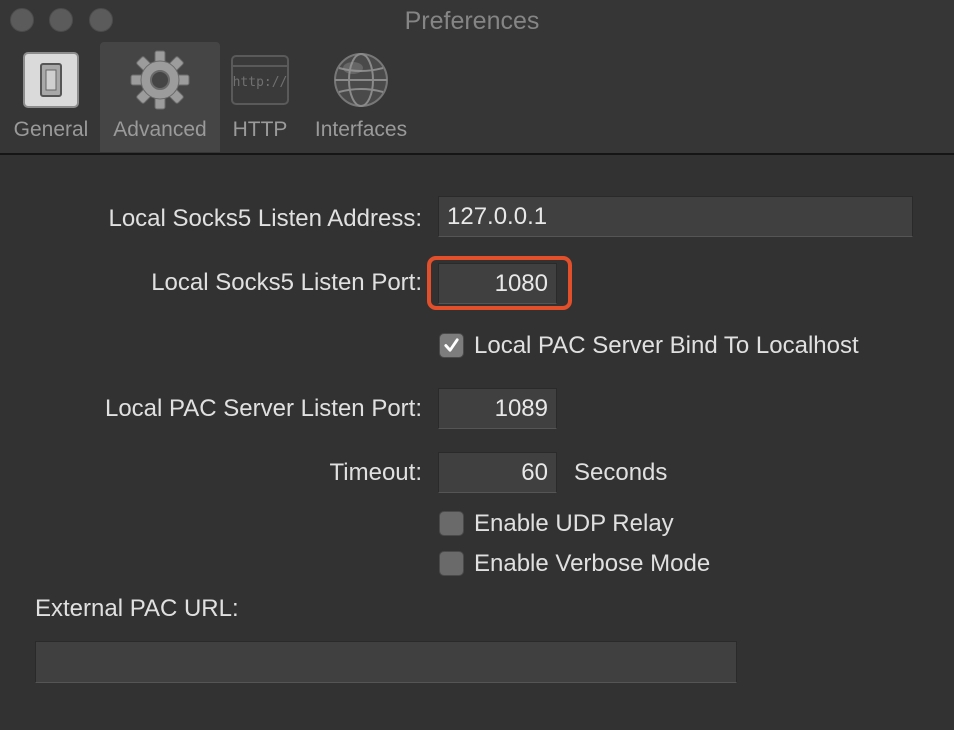 This screenshot has width=954, height=730. What do you see at coordinates (574, 523) in the screenshot?
I see `udp-relay-label: Enable UDP Relay` at bounding box center [574, 523].